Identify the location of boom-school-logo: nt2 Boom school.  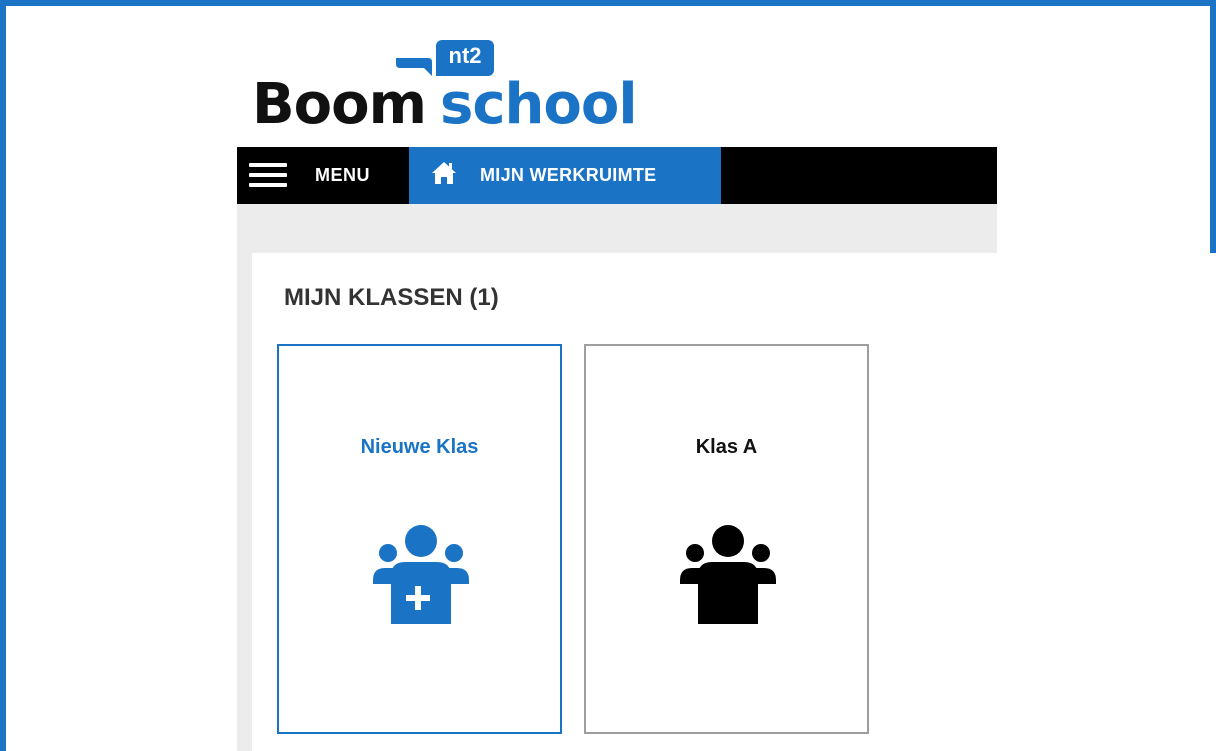
(452, 88).